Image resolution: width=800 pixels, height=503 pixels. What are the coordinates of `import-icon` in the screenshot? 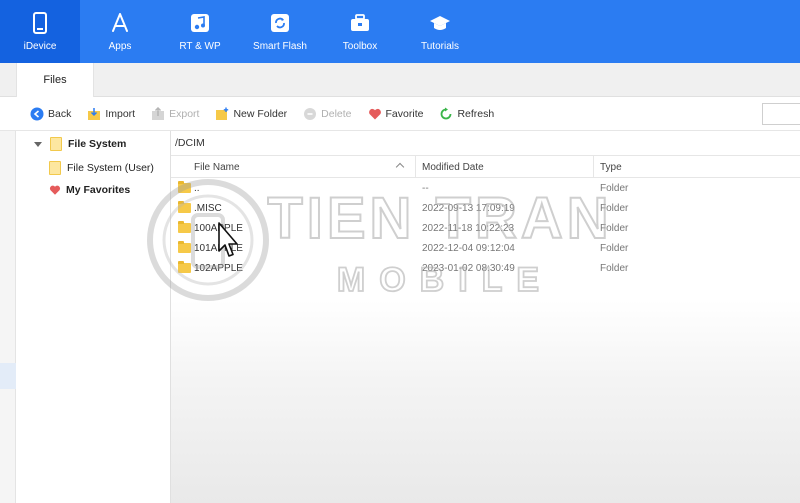 It's located at (94, 114).